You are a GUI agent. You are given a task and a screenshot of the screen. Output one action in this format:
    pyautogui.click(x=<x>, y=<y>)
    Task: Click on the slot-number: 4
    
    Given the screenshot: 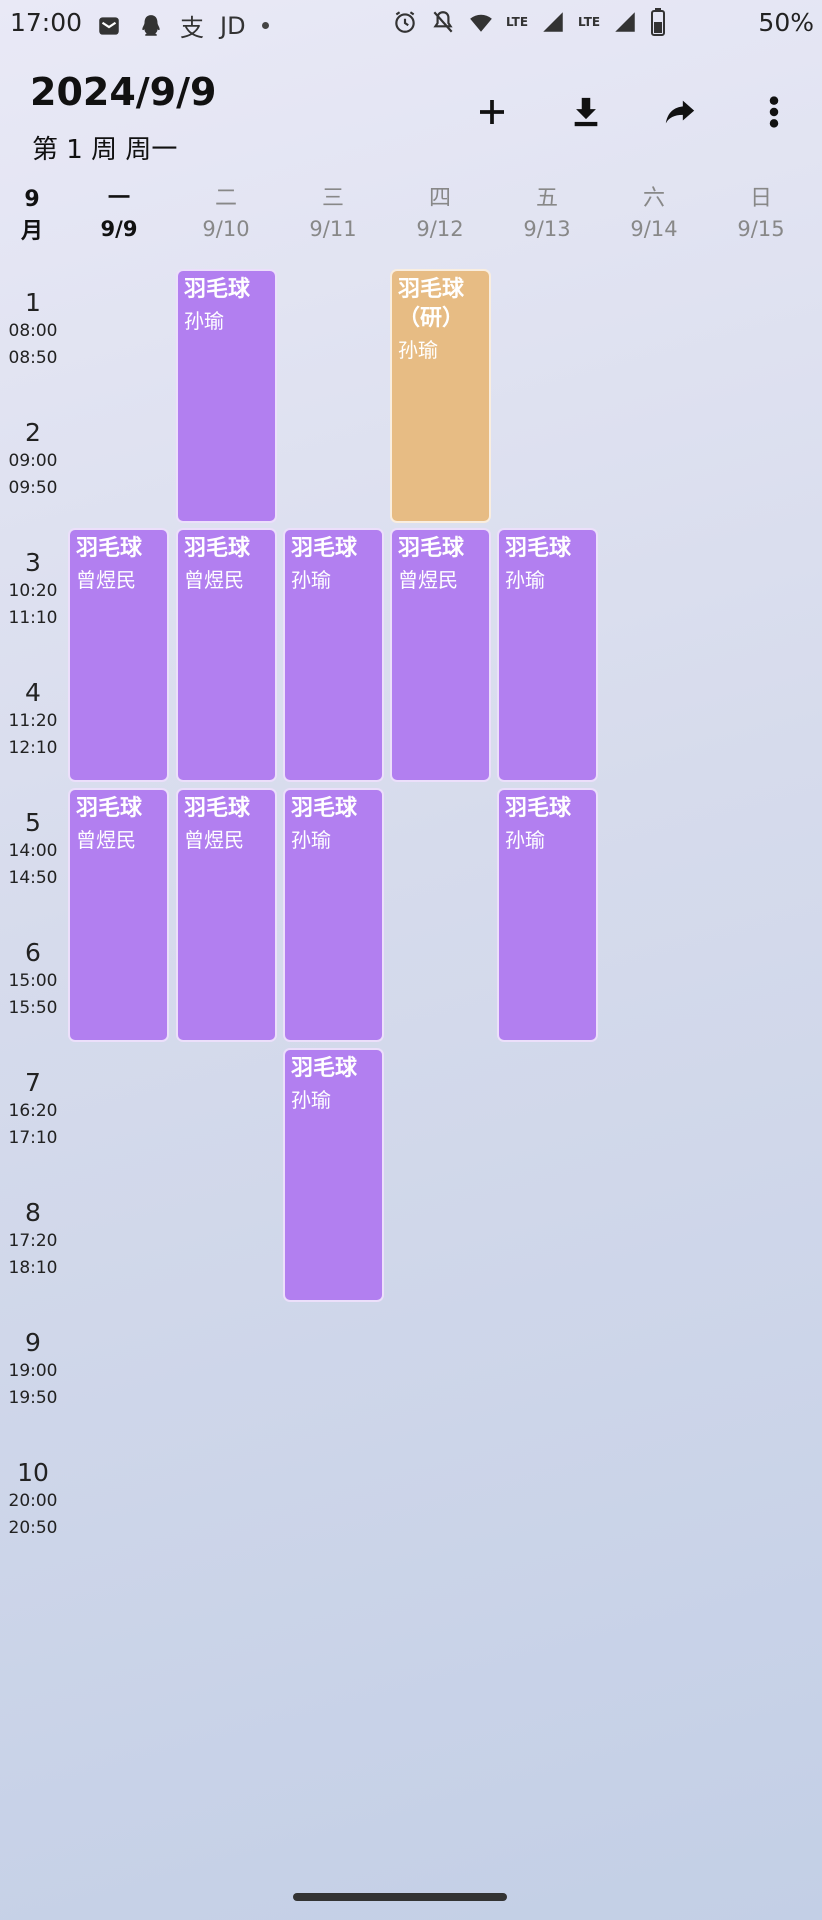 What is the action you would take?
    pyautogui.click(x=33, y=692)
    